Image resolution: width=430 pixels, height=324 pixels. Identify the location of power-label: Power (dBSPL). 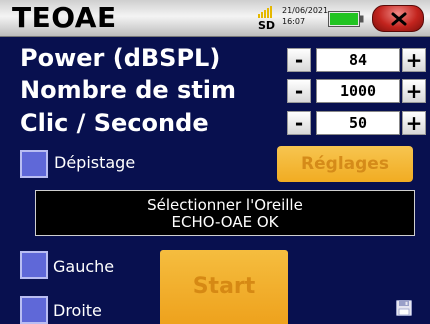
(120, 58).